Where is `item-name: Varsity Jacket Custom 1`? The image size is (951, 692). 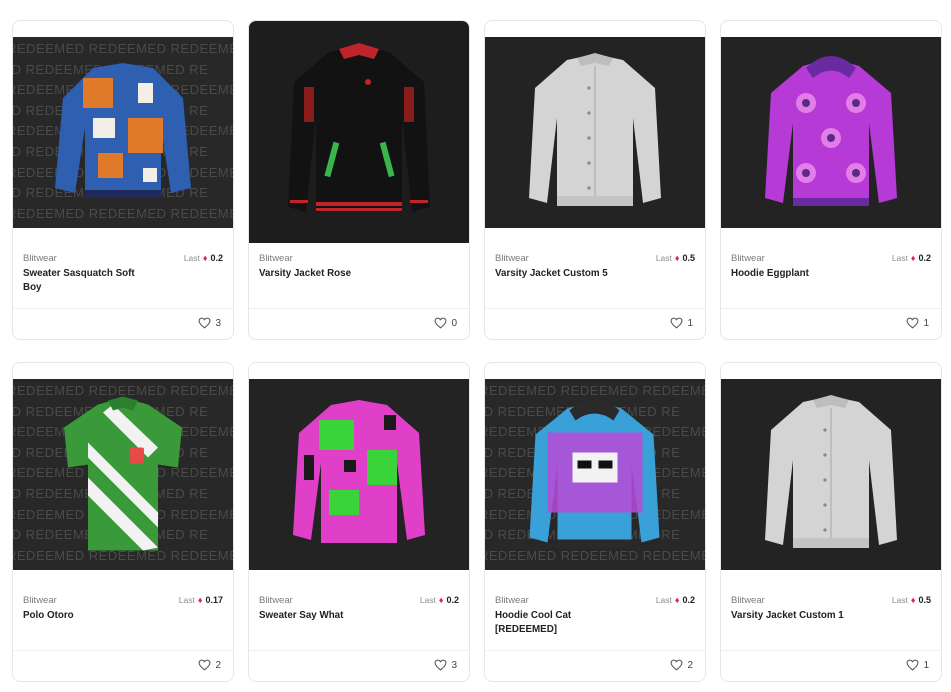
item-name: Varsity Jacket Custom 1 is located at coordinates (796, 616).